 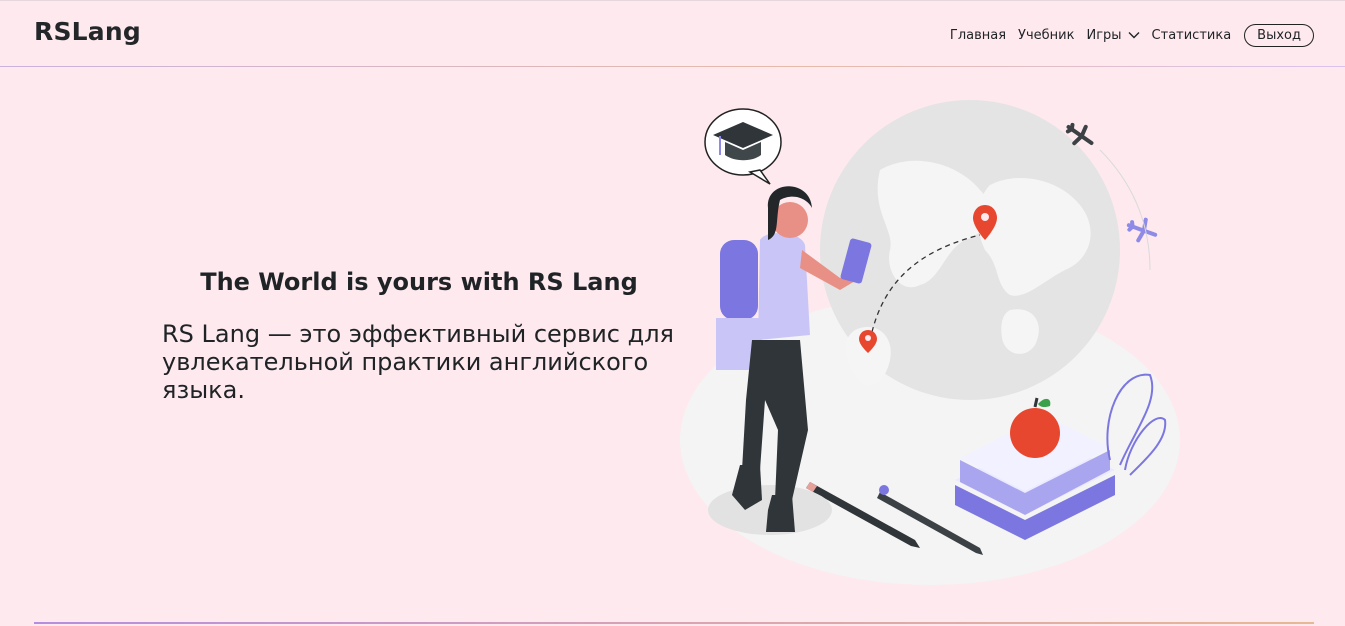 I want to click on footer-divider, so click(x=674, y=623).